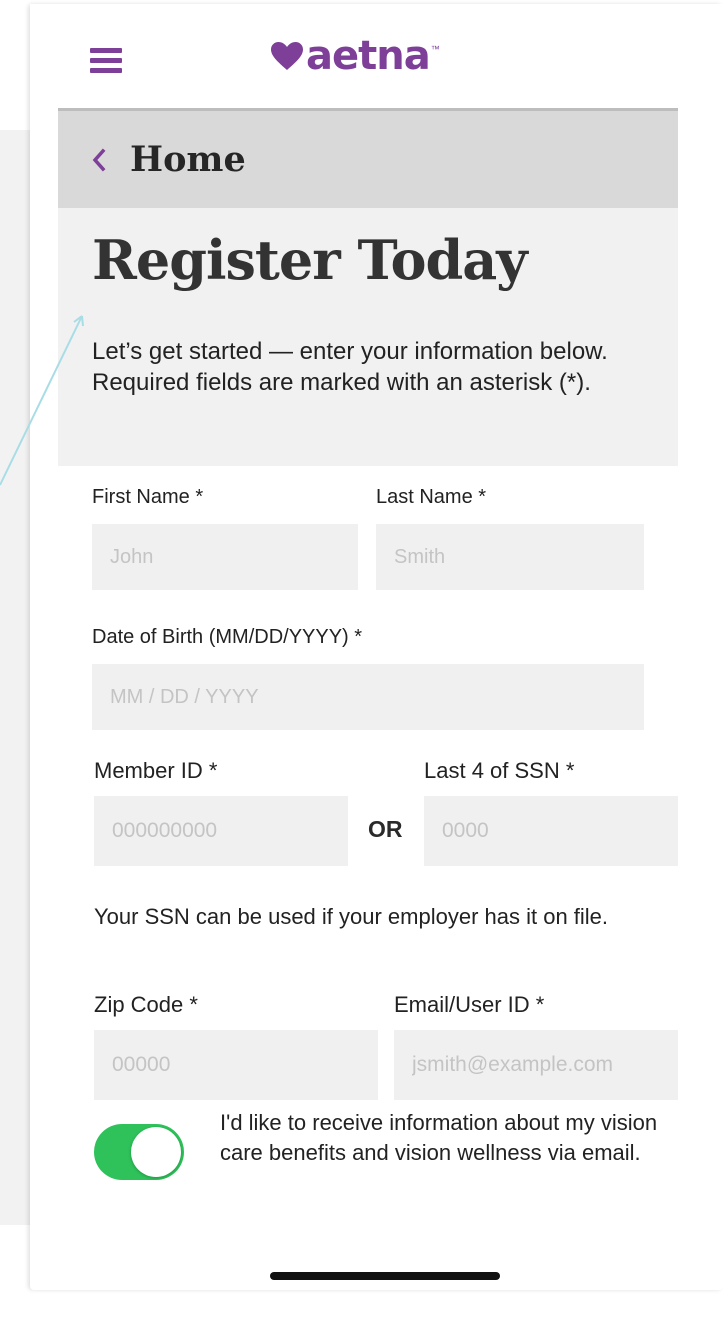 The width and height of the screenshot is (723, 1327). Describe the element at coordinates (385, 1276) in the screenshot. I see `home-indicator` at that location.